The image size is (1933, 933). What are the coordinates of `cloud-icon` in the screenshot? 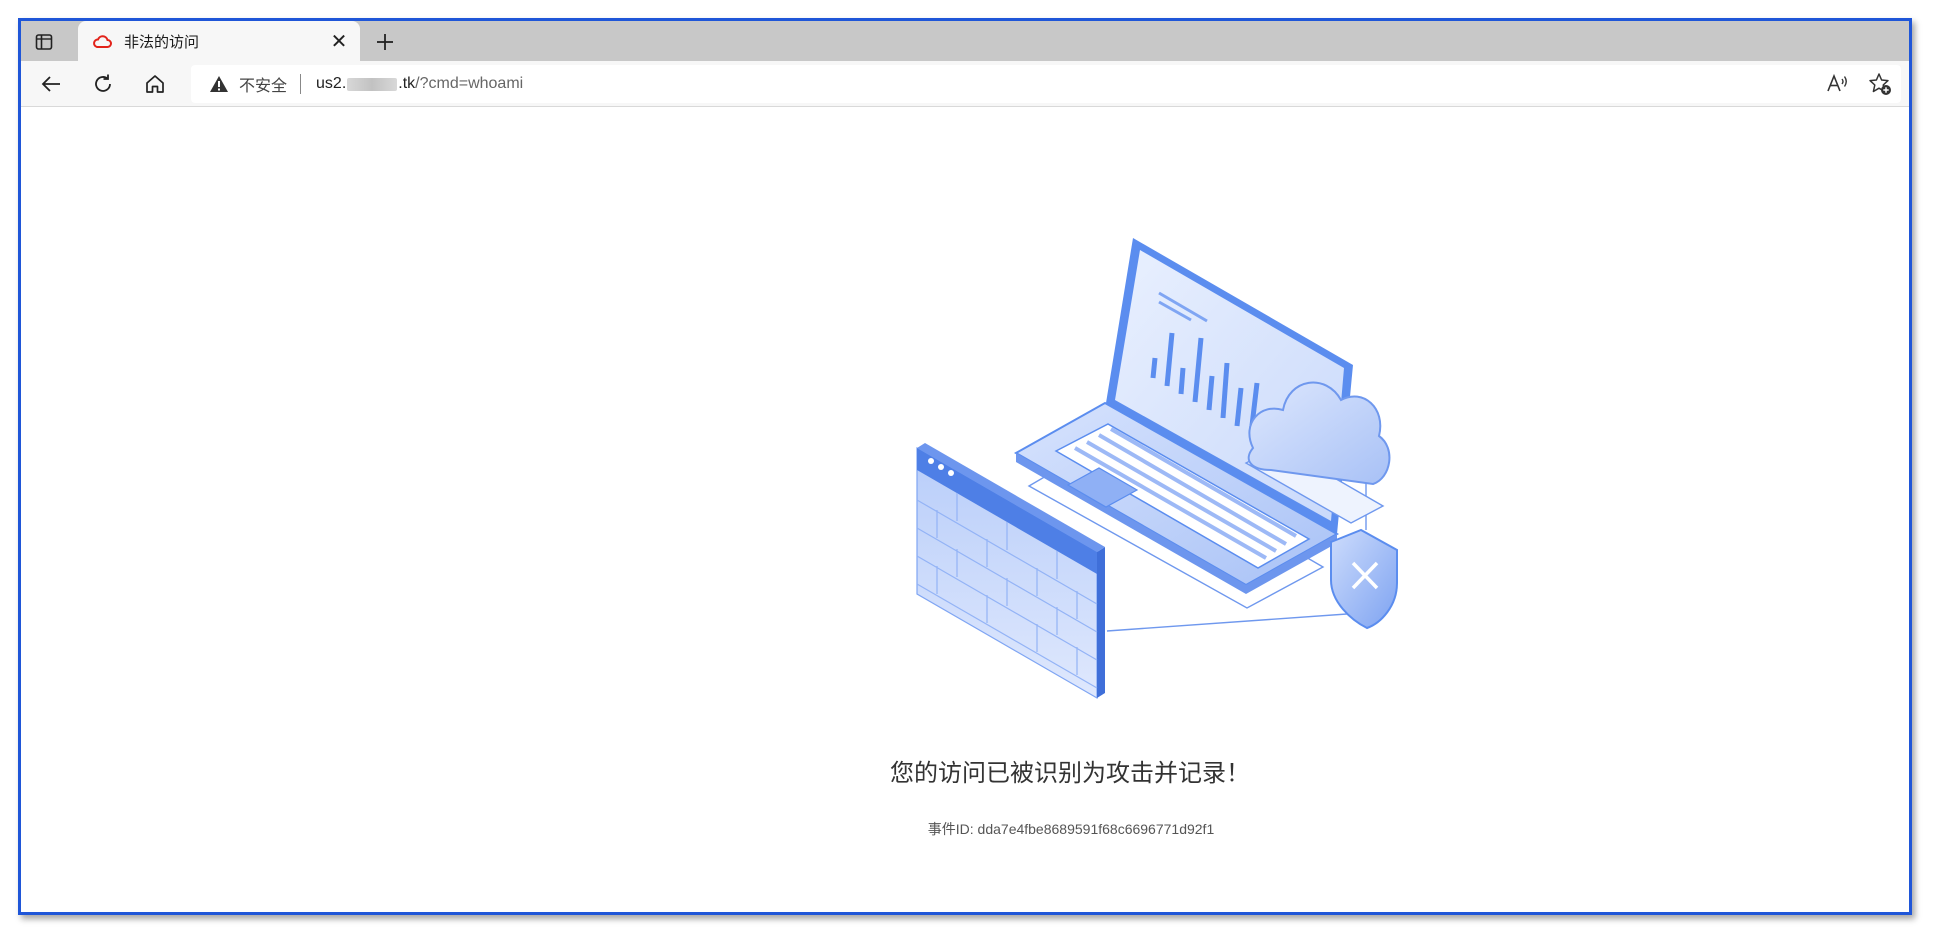 It's located at (102, 41).